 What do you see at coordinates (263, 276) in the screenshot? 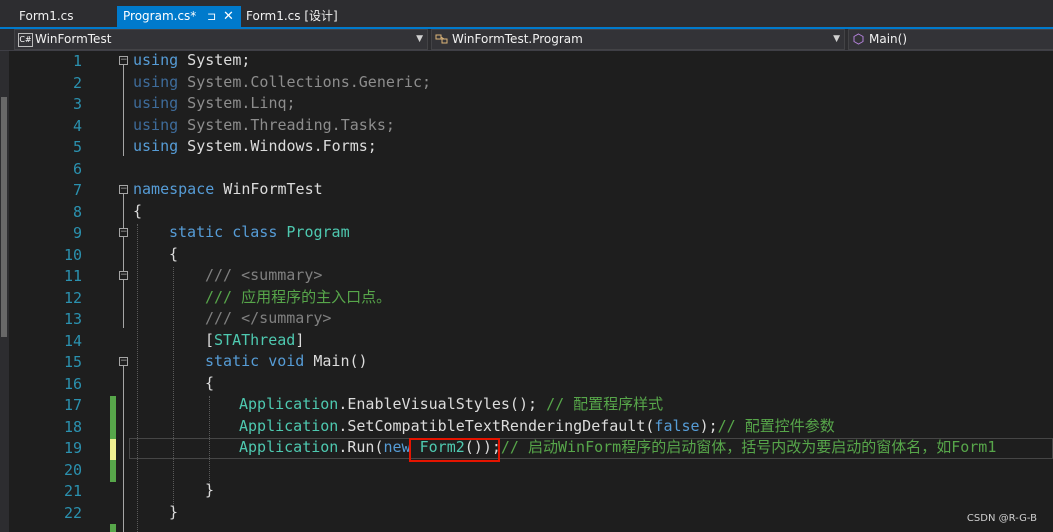
I see `code-line-11: /// <summary>` at bounding box center [263, 276].